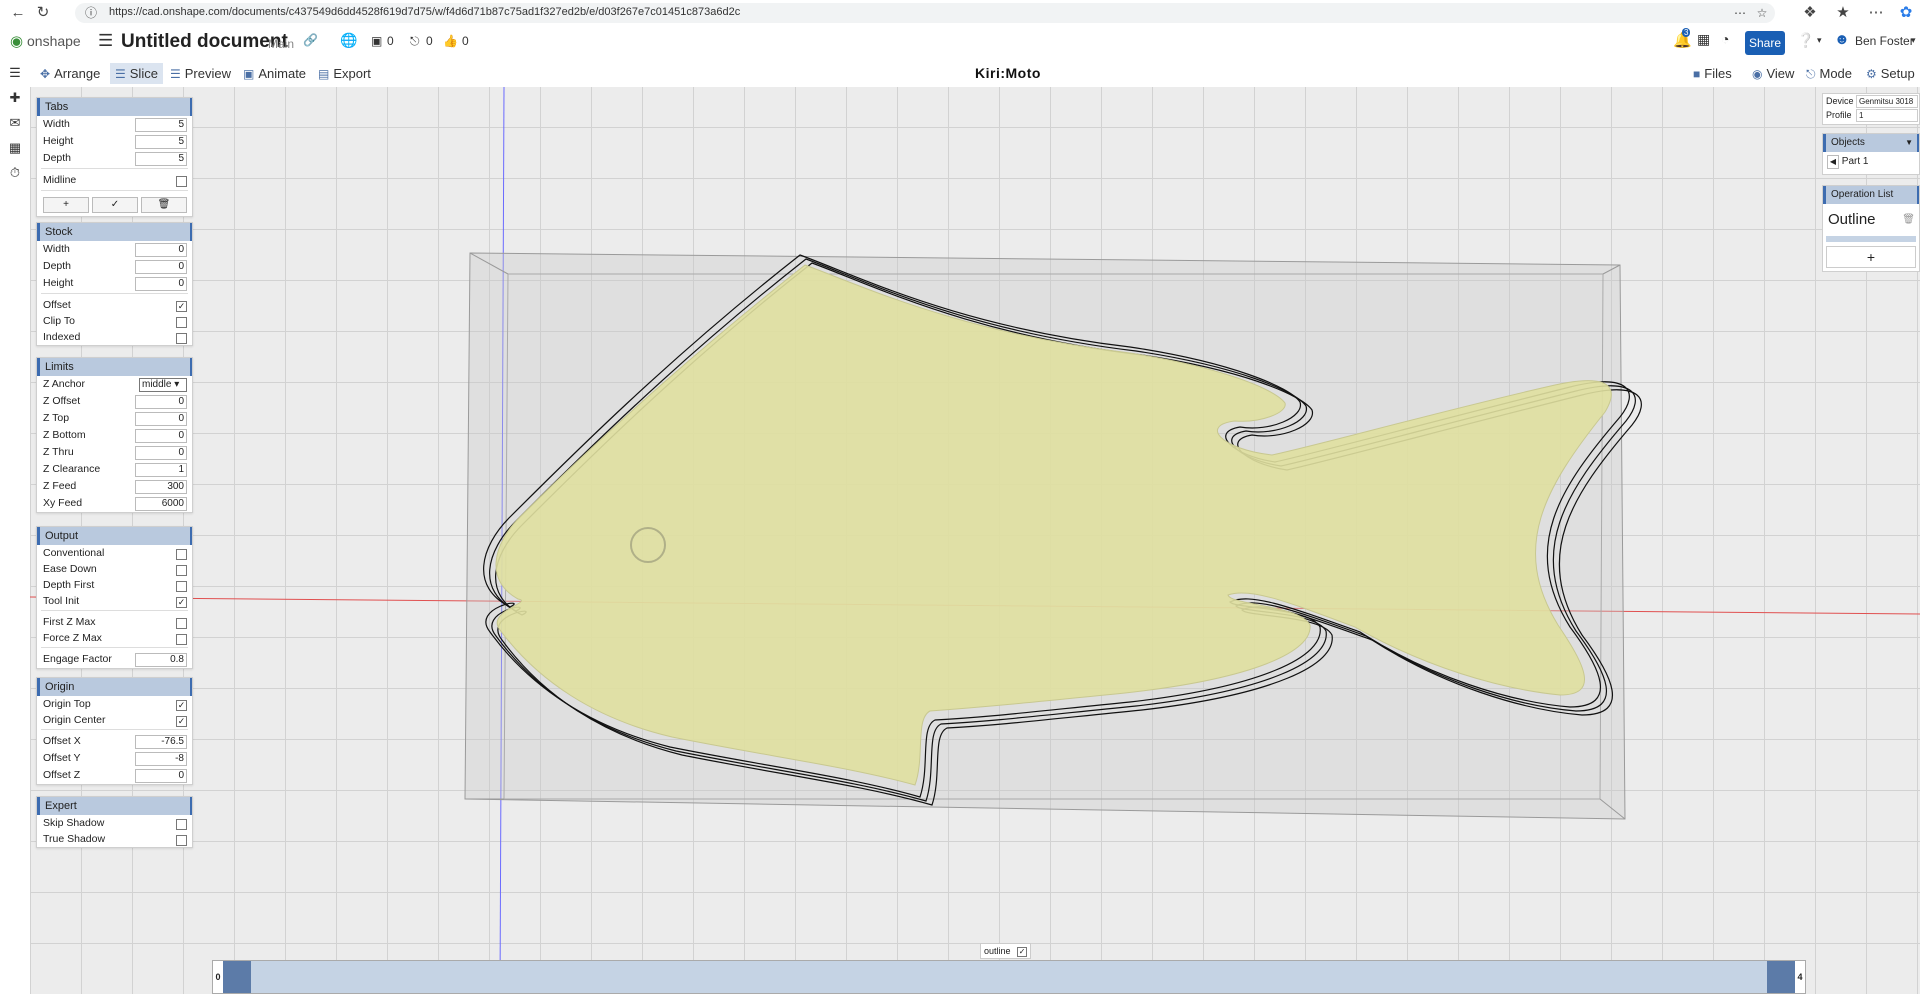  What do you see at coordinates (161, 142) in the screenshot?
I see `tabs-height-input: 5` at bounding box center [161, 142].